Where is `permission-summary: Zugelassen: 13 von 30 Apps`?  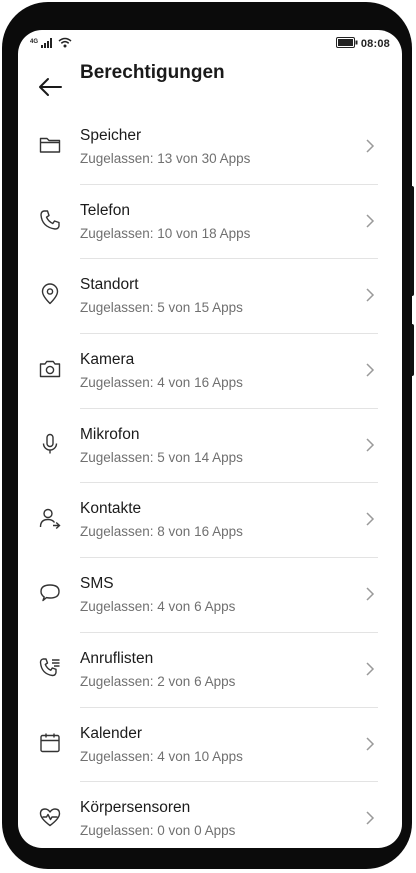
permission-summary: Zugelassen: 13 von 30 Apps is located at coordinates (165, 158).